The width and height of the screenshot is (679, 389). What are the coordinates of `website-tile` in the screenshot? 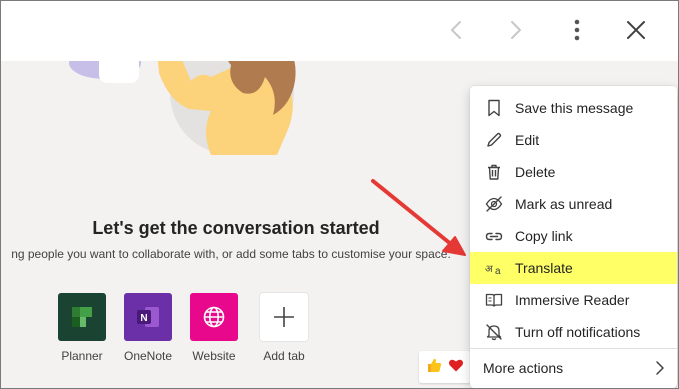 It's located at (214, 317).